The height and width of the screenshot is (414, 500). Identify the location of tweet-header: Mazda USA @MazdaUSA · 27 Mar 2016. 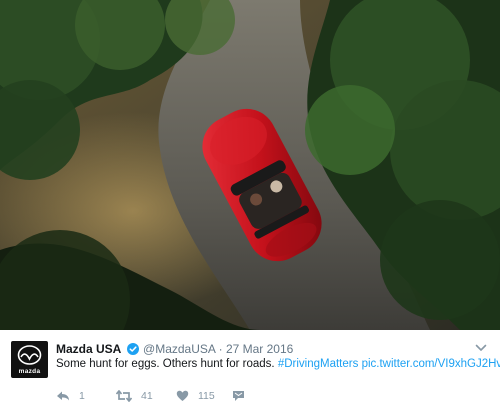
(174, 349).